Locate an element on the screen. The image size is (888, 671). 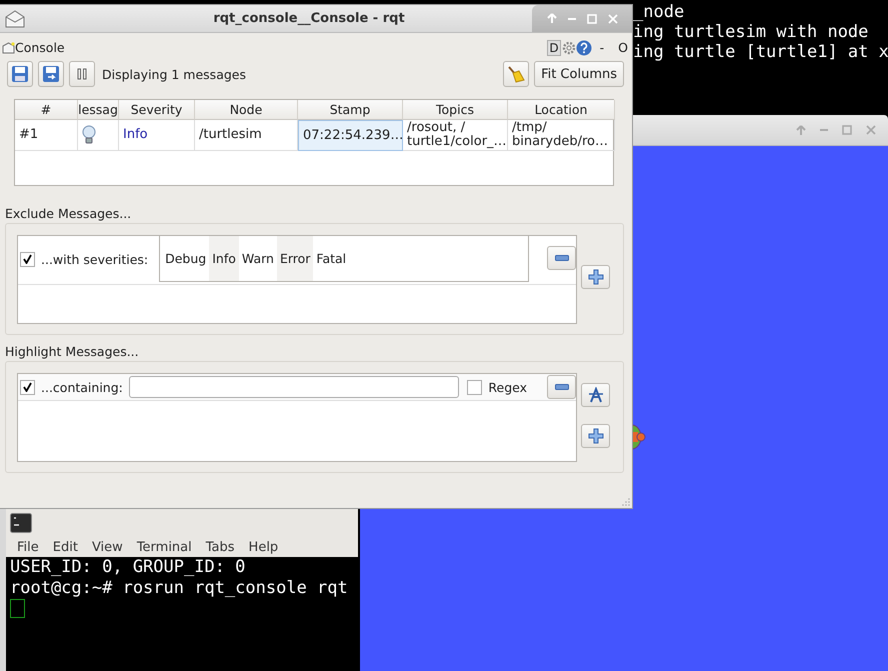
text-field is located at coordinates (294, 387).